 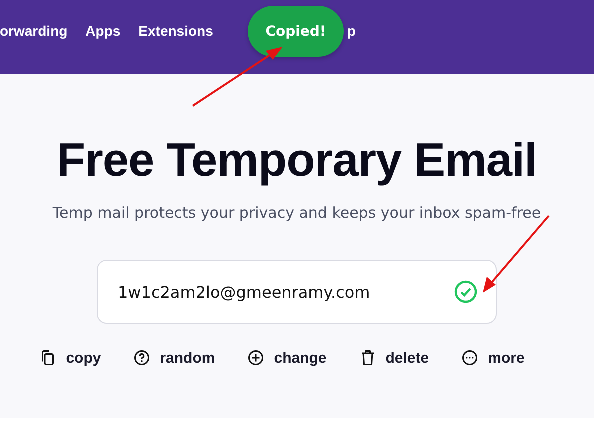 What do you see at coordinates (287, 358) in the screenshot?
I see `change-button: change` at bounding box center [287, 358].